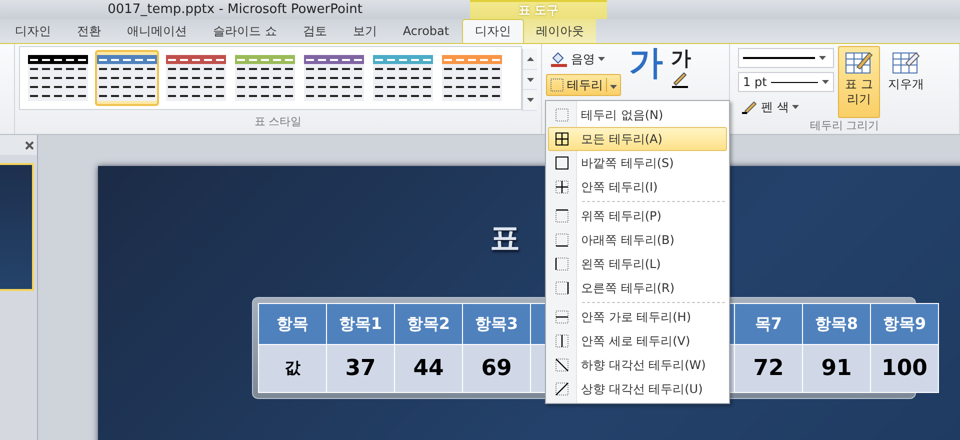 This screenshot has height=440, width=960. What do you see at coordinates (681, 58) in the screenshot?
I see `text-fill-button: 가` at bounding box center [681, 58].